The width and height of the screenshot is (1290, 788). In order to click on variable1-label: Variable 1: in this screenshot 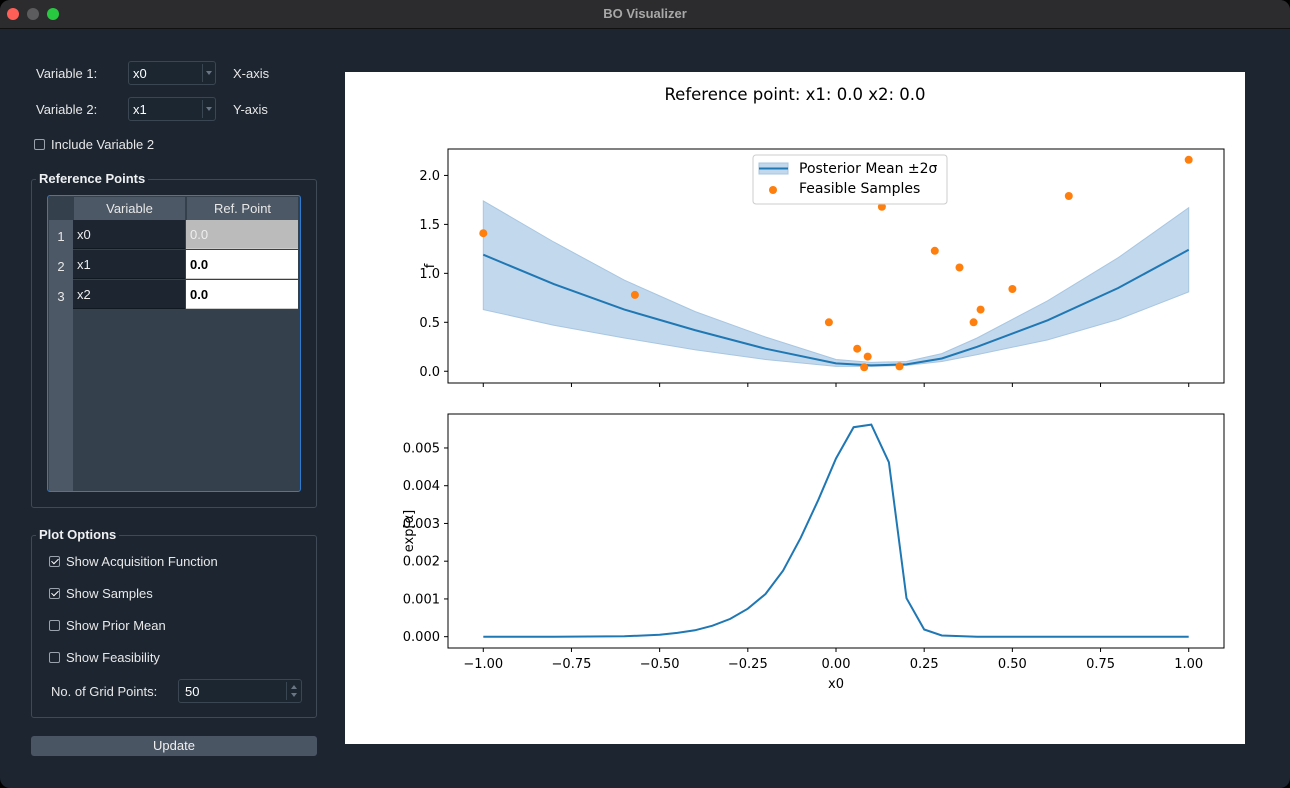, I will do `click(67, 73)`.